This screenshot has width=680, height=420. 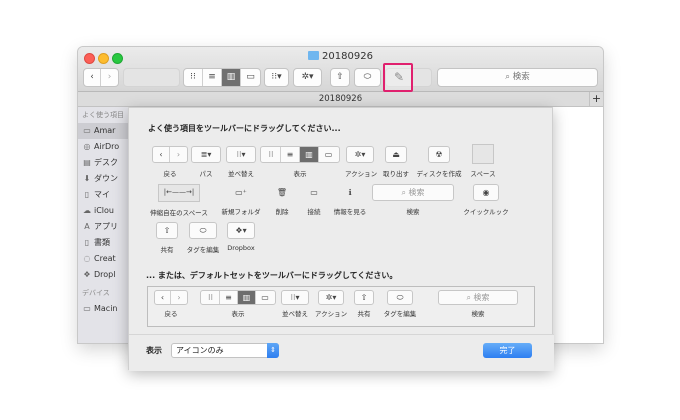 I want to click on sidebar-item-label: AirDro, so click(x=107, y=146).